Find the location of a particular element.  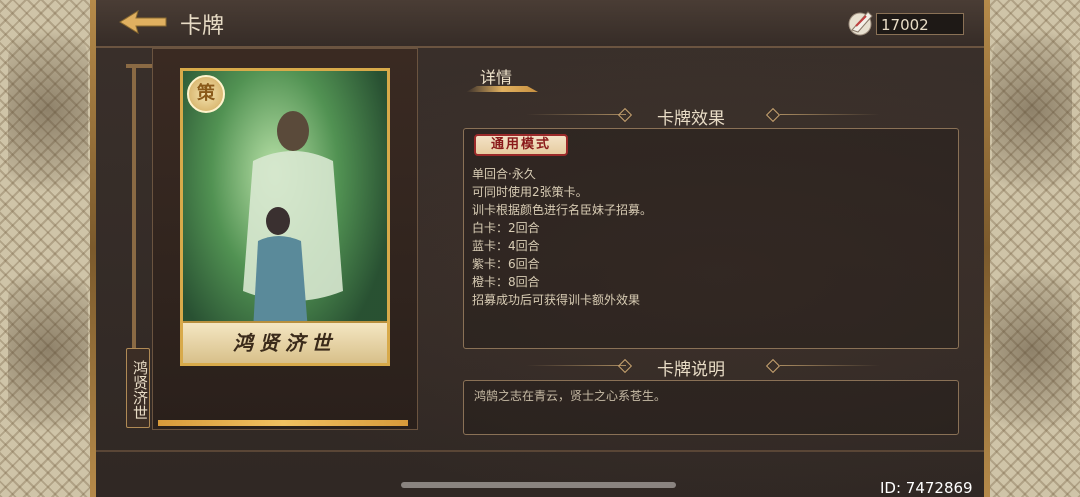

player-id: ID: 7472869 is located at coordinates (926, 488).